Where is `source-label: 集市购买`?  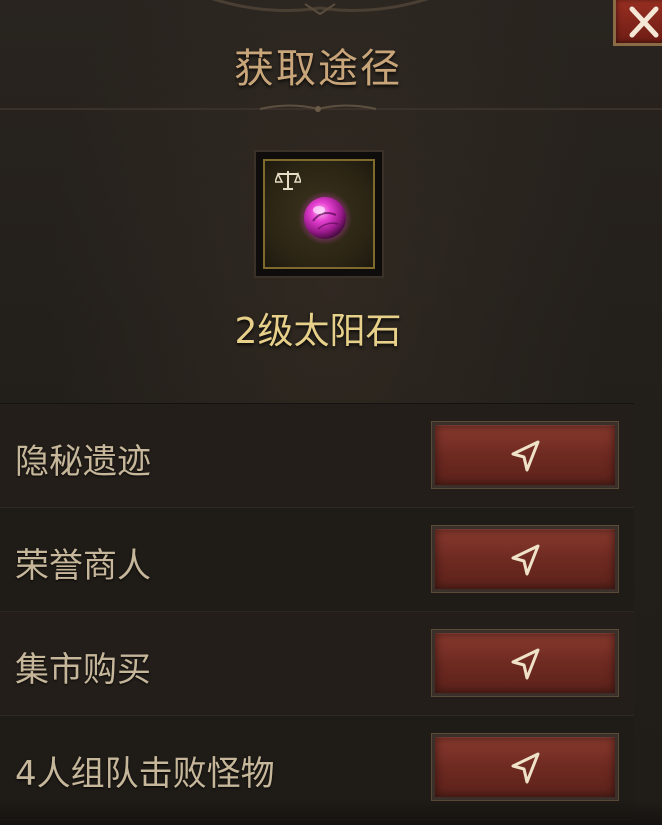
source-label: 集市购买 is located at coordinates (83, 670).